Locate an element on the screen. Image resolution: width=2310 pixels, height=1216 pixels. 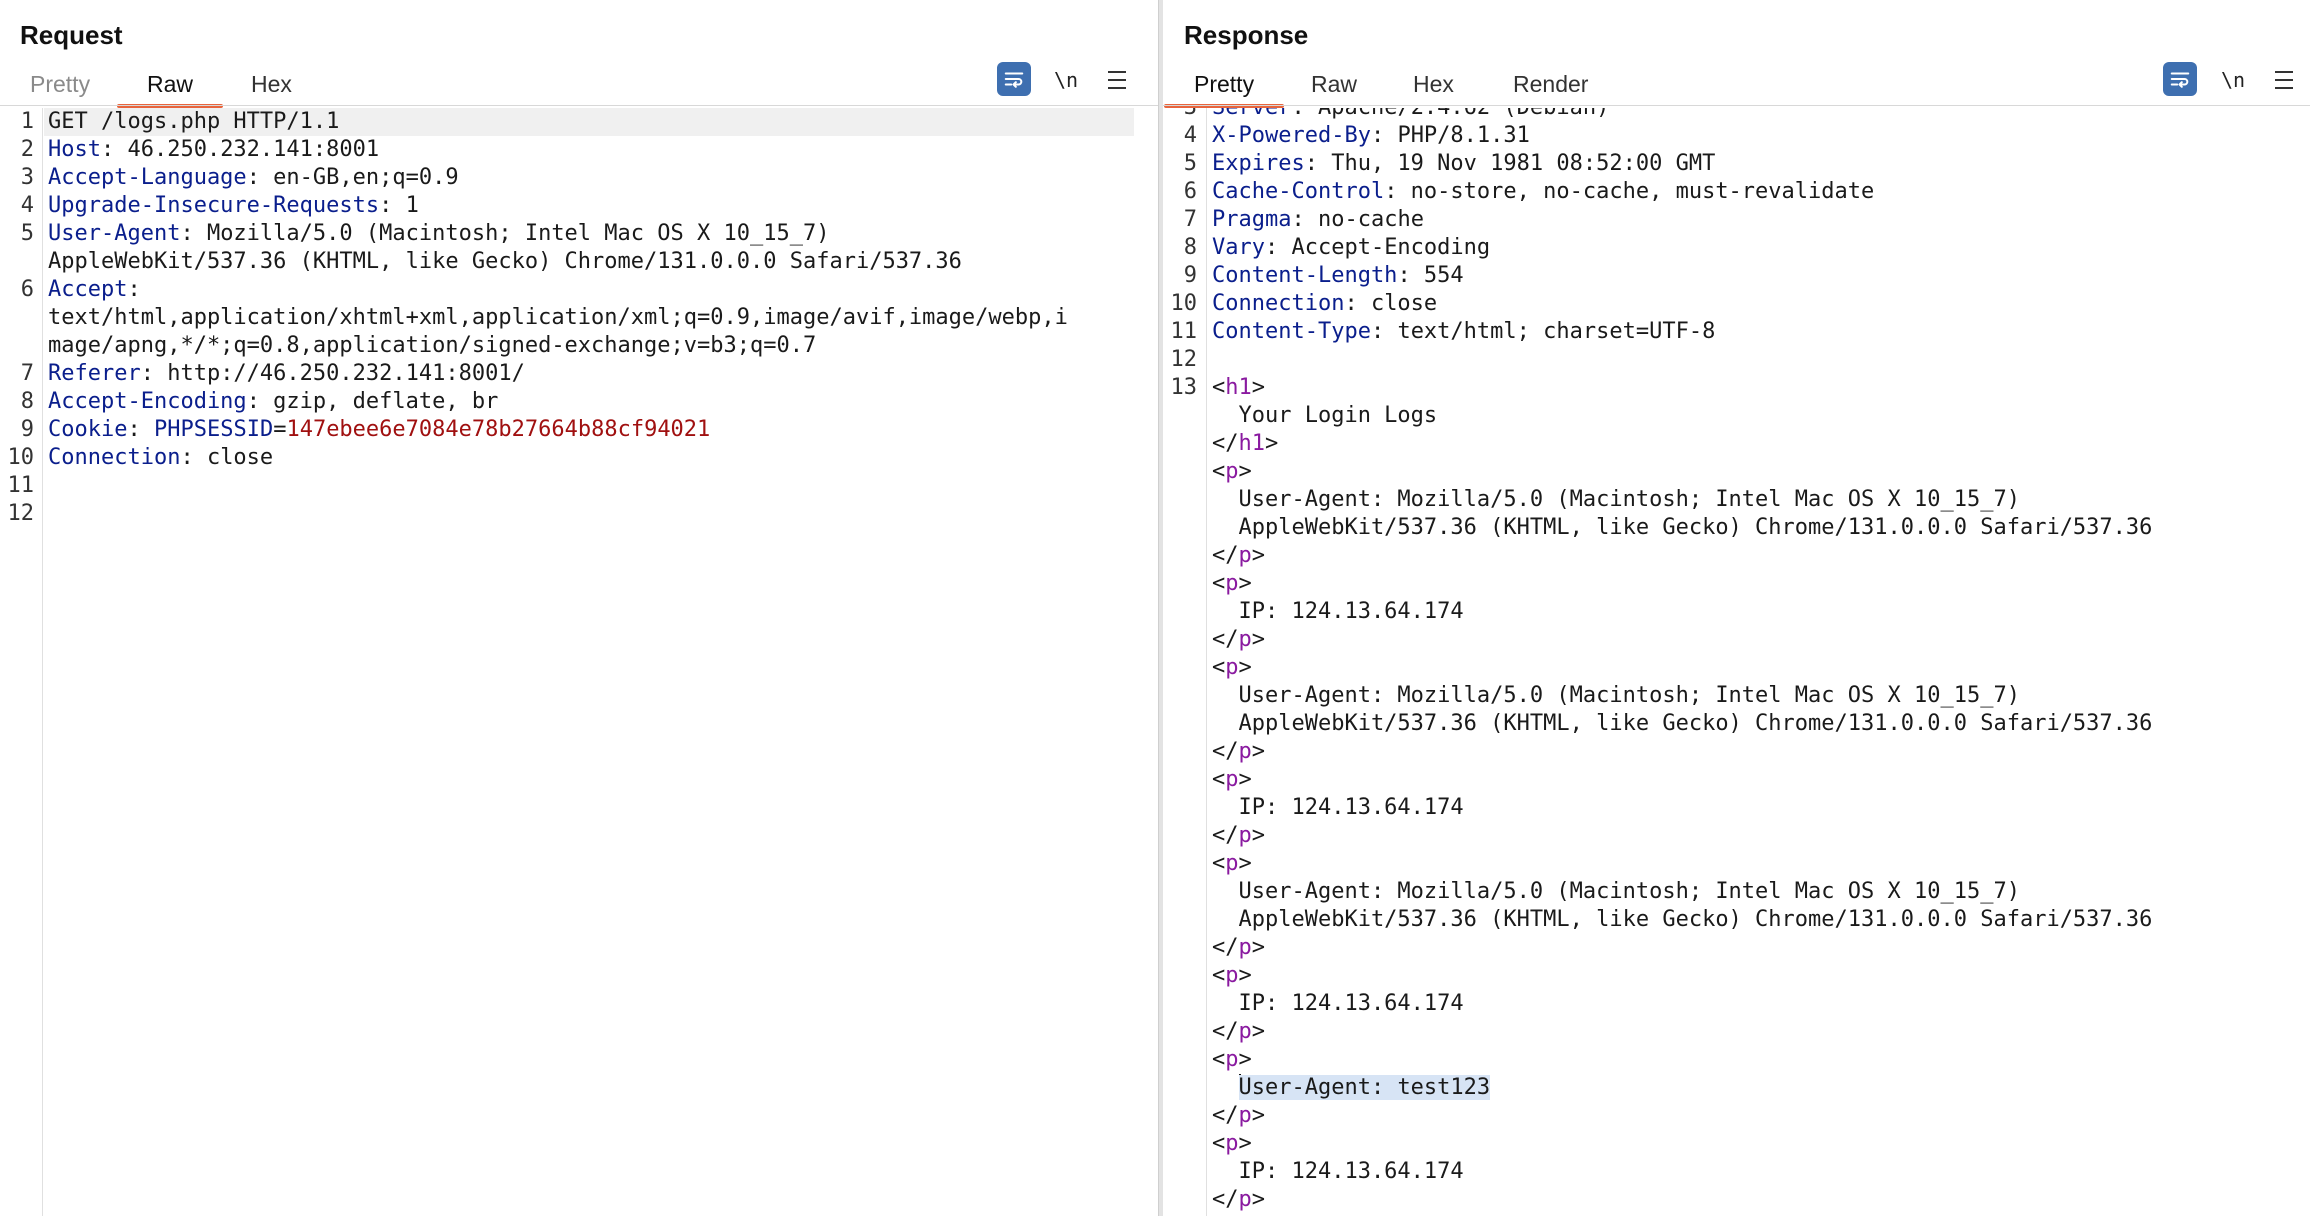
line-text: User-Agent: test123 is located at coordinates (1351, 1088).